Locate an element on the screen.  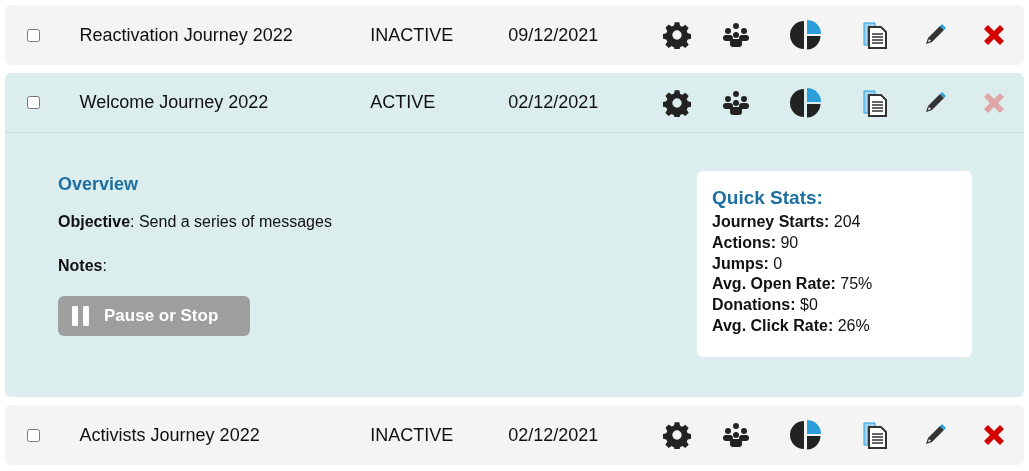
journey-name: Activists Journey 2022 is located at coordinates (169, 434).